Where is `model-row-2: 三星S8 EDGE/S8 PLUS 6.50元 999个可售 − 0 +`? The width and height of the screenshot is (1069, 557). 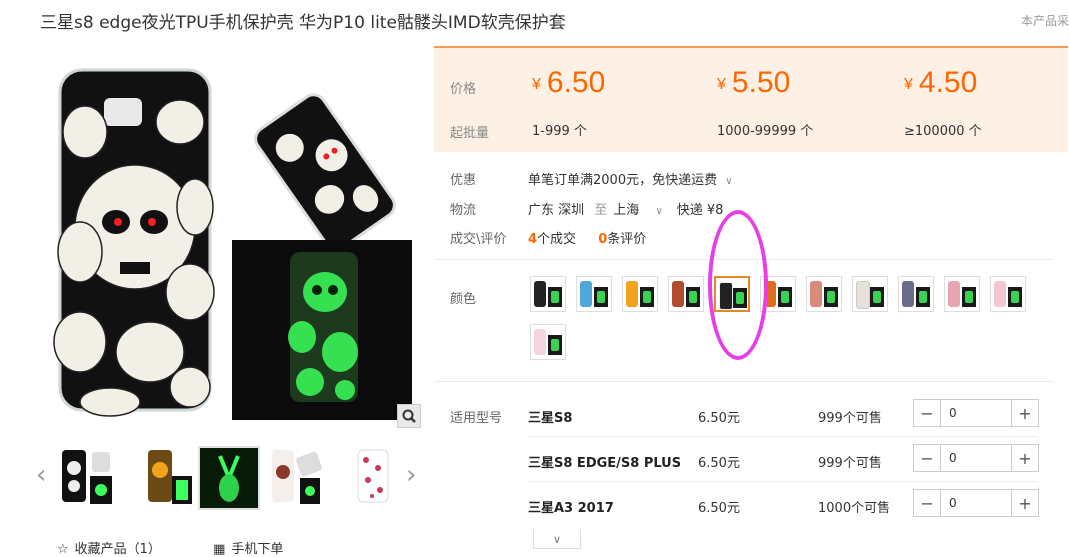 model-row-2: 三星S8 EDGE/S8 PLUS 6.50元 999个可售 − 0 + is located at coordinates (783, 460).